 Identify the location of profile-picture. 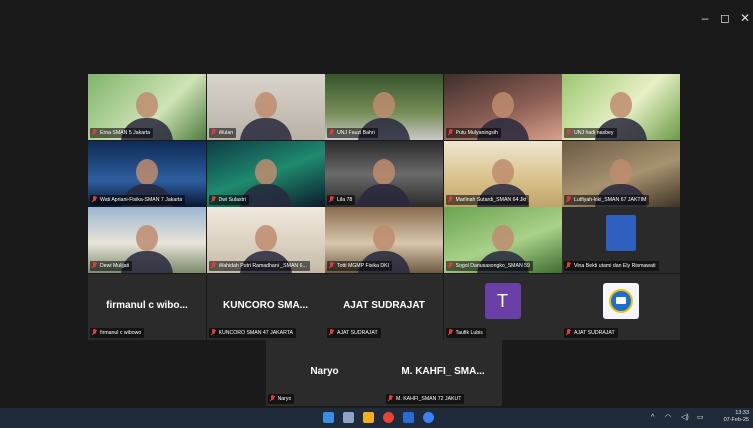
(621, 233).